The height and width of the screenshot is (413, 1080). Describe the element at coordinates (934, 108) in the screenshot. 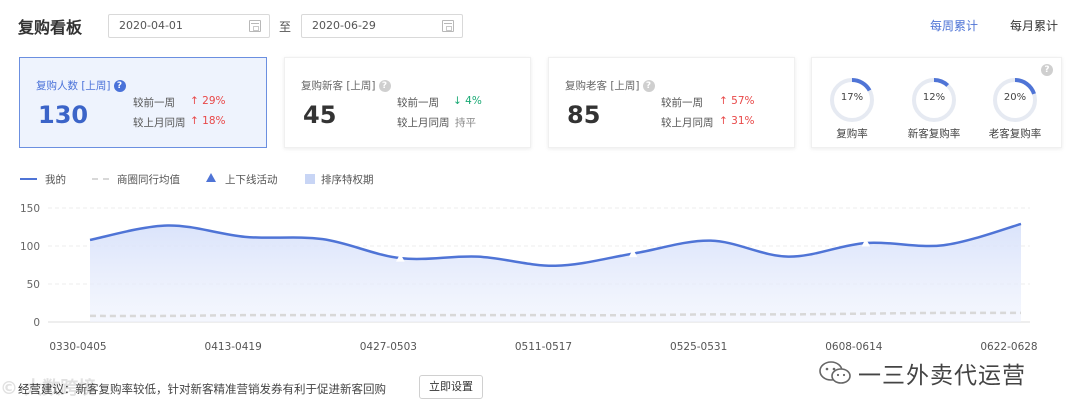

I see `new-customer-rate-ring: 12% 新客复购率` at that location.